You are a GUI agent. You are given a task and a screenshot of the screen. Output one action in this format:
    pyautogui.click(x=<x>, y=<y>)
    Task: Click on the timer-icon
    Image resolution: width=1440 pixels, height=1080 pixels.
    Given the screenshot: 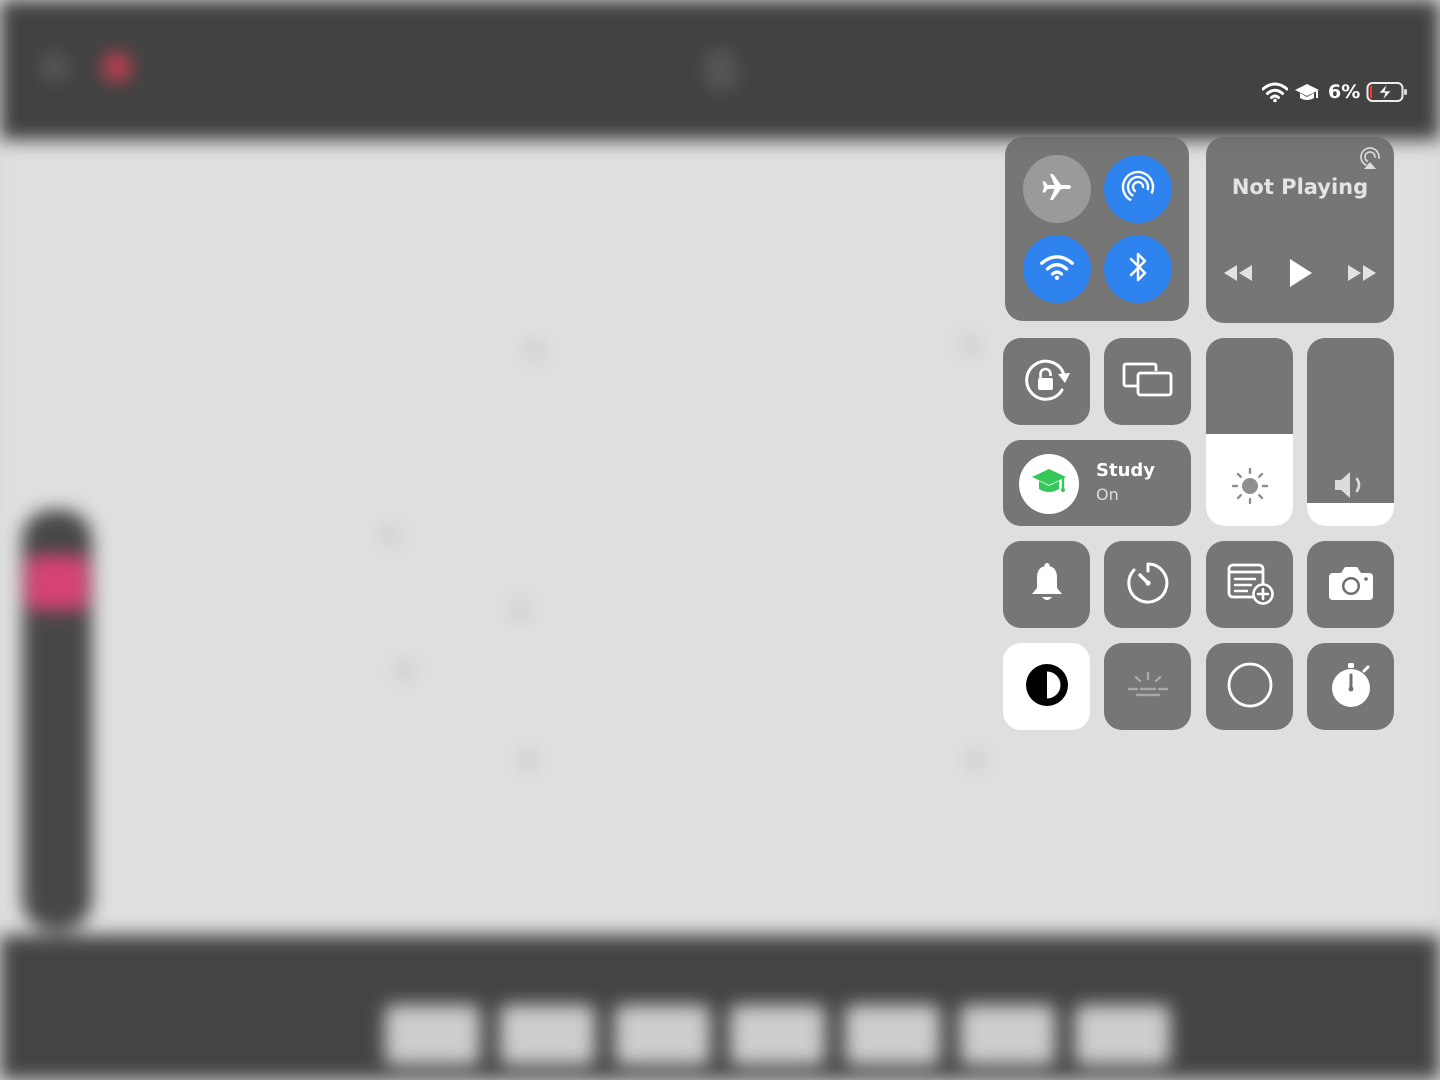 What is the action you would take?
    pyautogui.click(x=1148, y=585)
    